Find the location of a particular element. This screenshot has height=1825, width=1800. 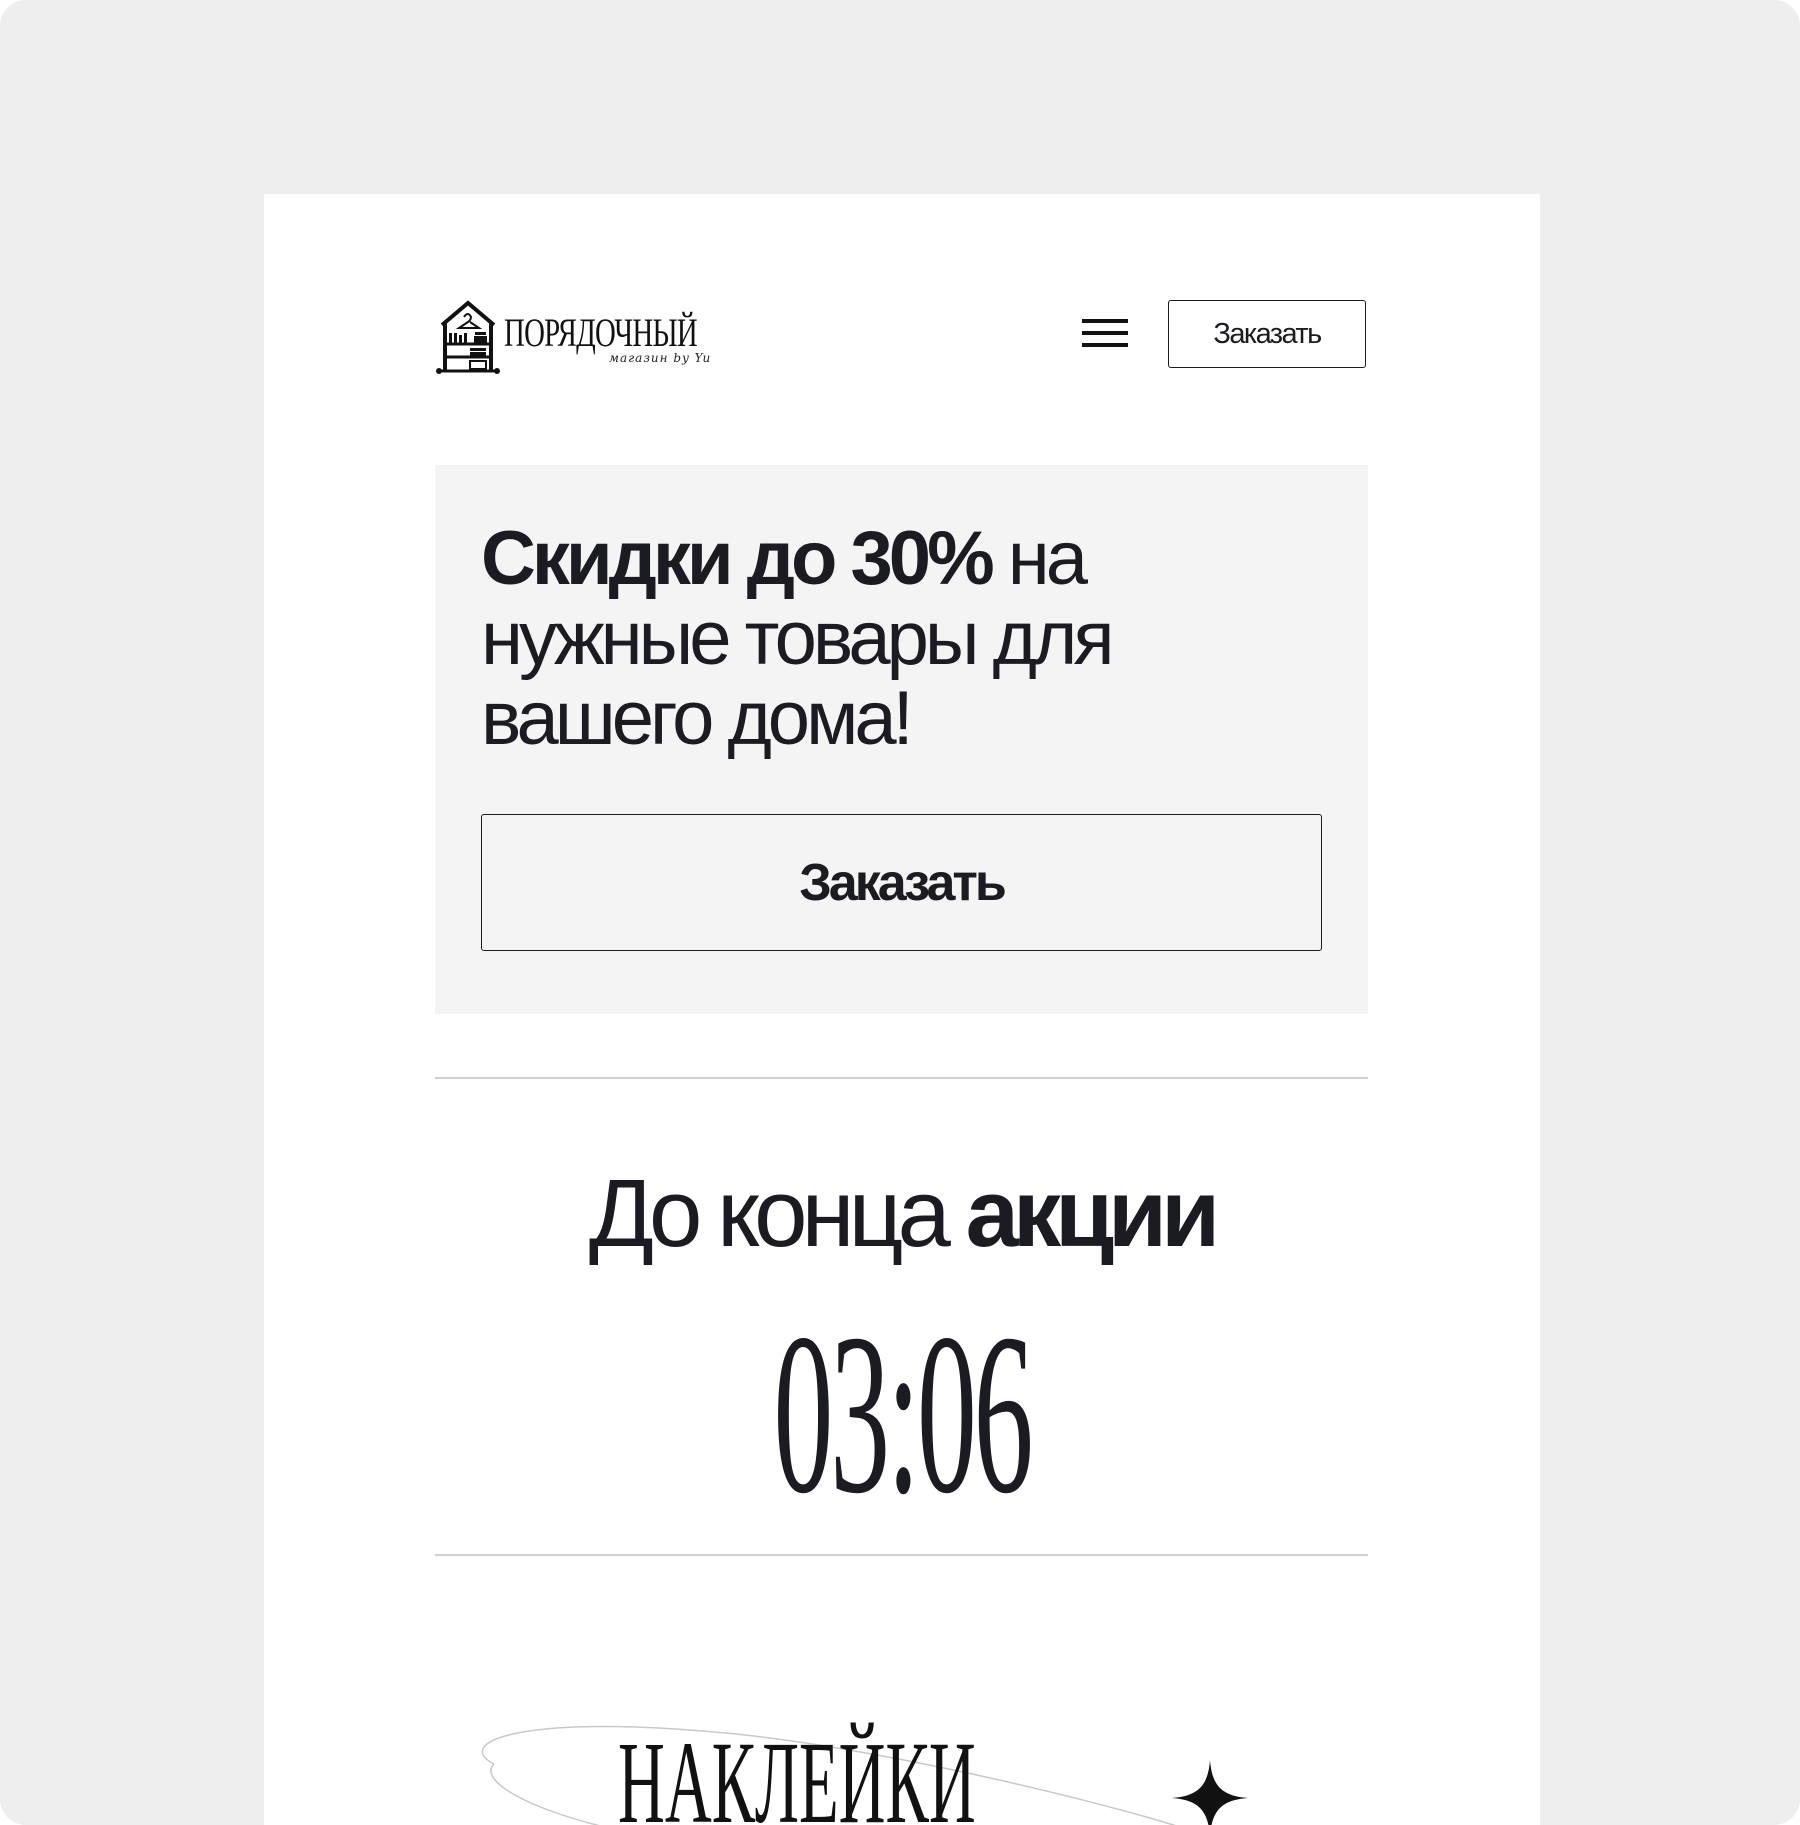

logo-subtitle: магазин by Yu is located at coordinates (660, 358).